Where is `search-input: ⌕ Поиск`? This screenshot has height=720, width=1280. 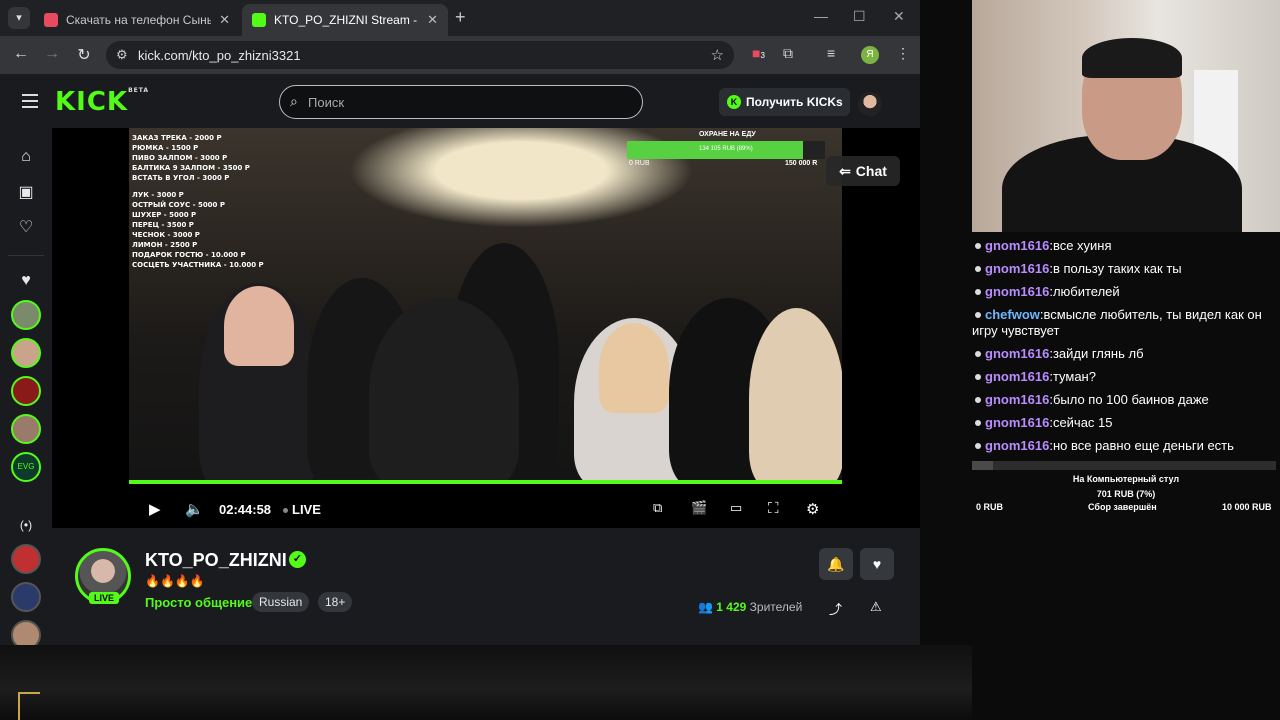
search-input: ⌕ Поиск is located at coordinates (461, 102).